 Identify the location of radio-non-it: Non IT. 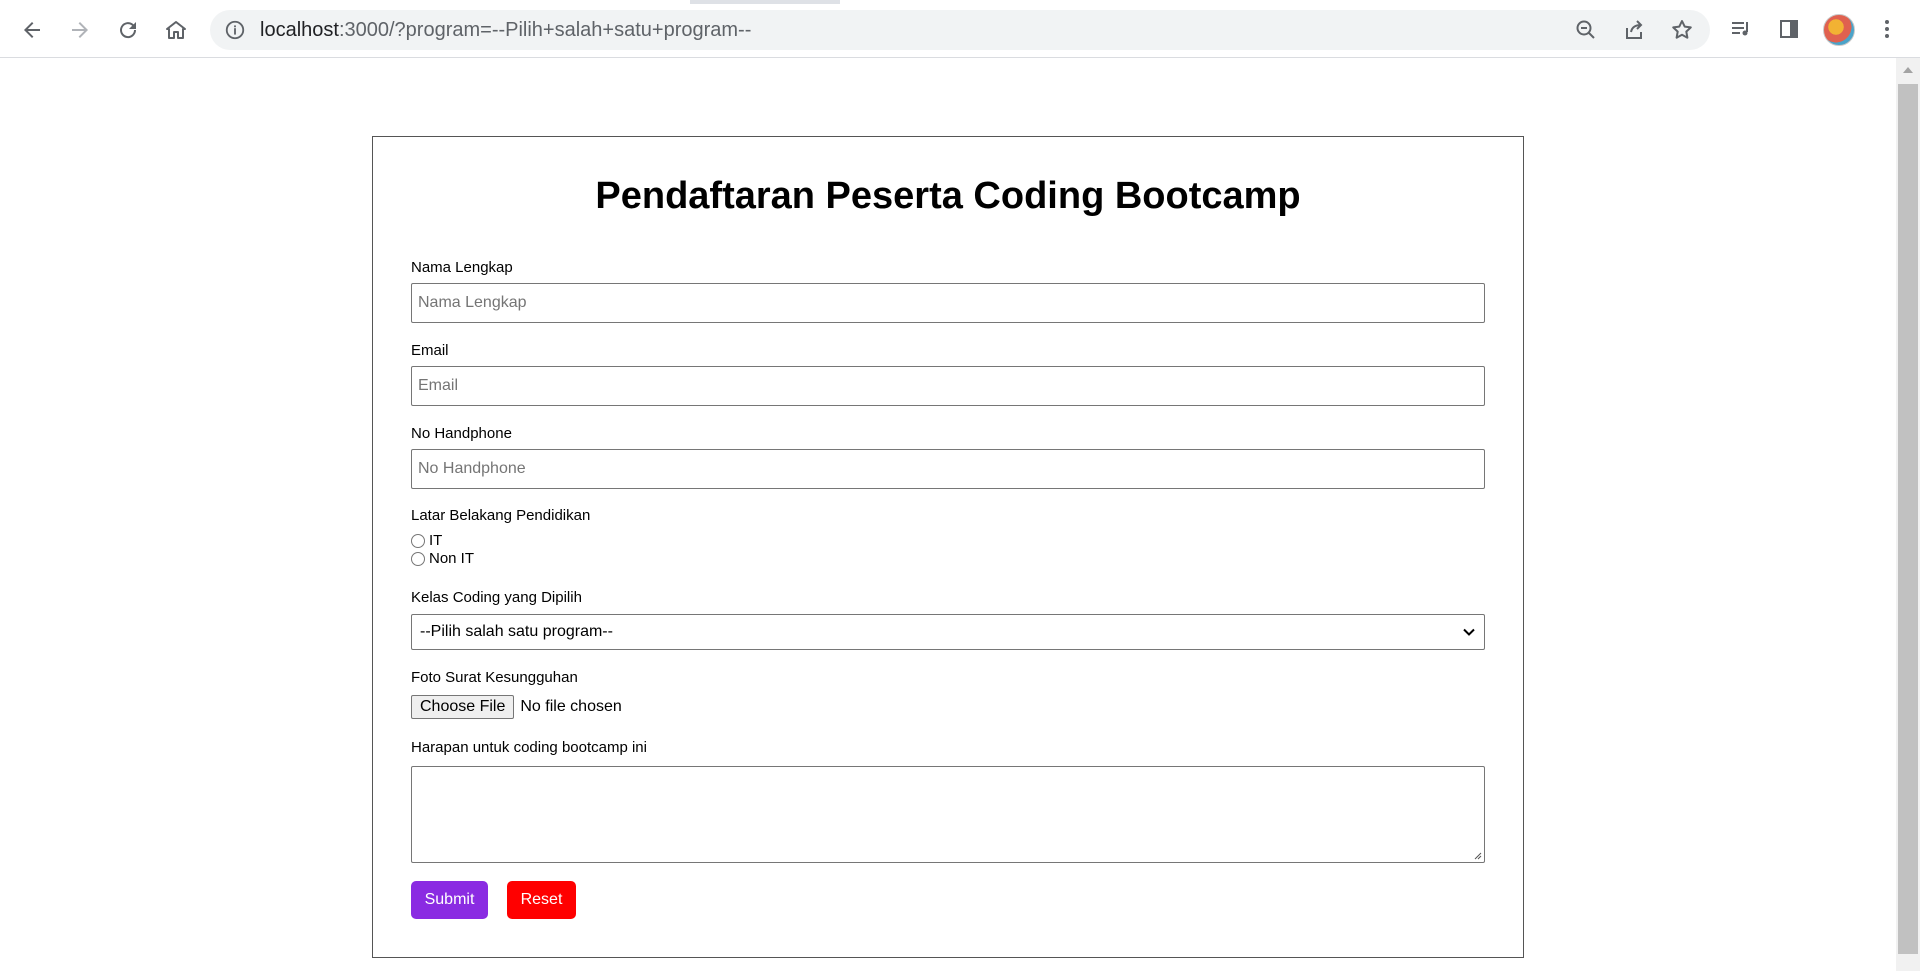
(442, 558).